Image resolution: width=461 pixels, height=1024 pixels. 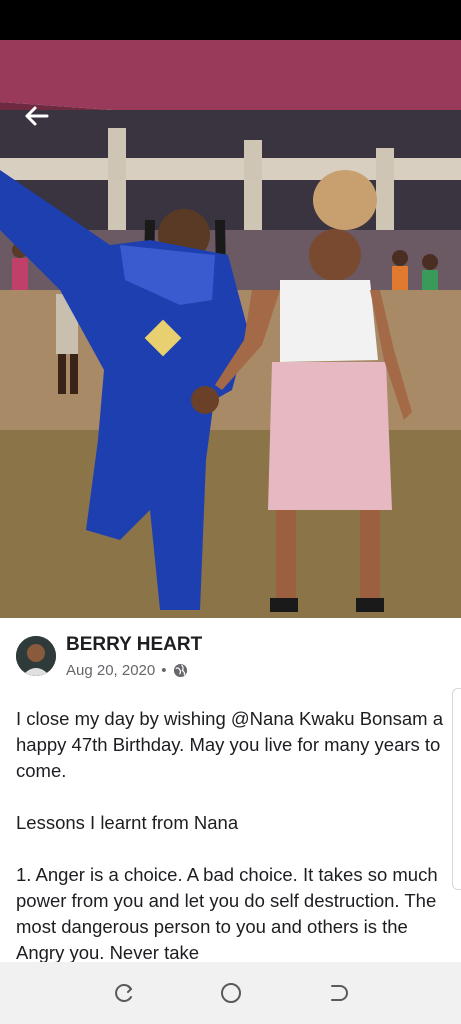 I want to click on home-button, so click(x=231, y=993).